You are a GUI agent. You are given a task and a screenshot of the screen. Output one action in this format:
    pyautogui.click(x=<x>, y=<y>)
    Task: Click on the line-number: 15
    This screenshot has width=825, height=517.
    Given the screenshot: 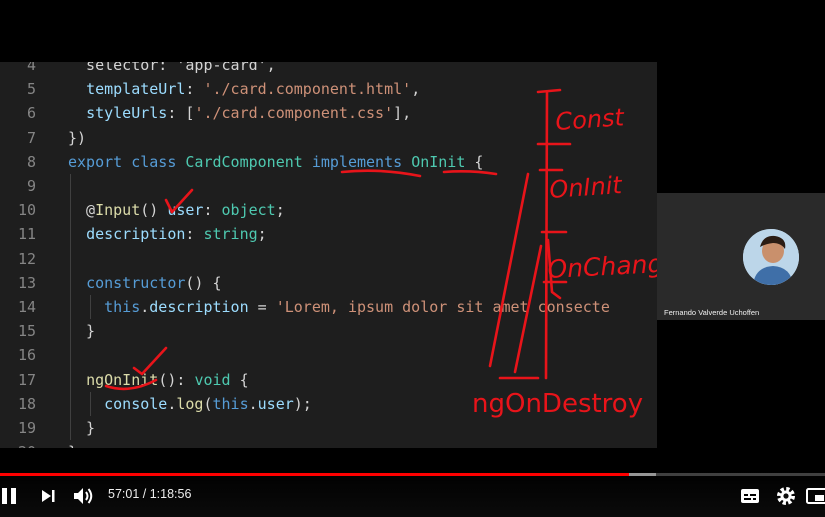 What is the action you would take?
    pyautogui.click(x=26, y=331)
    